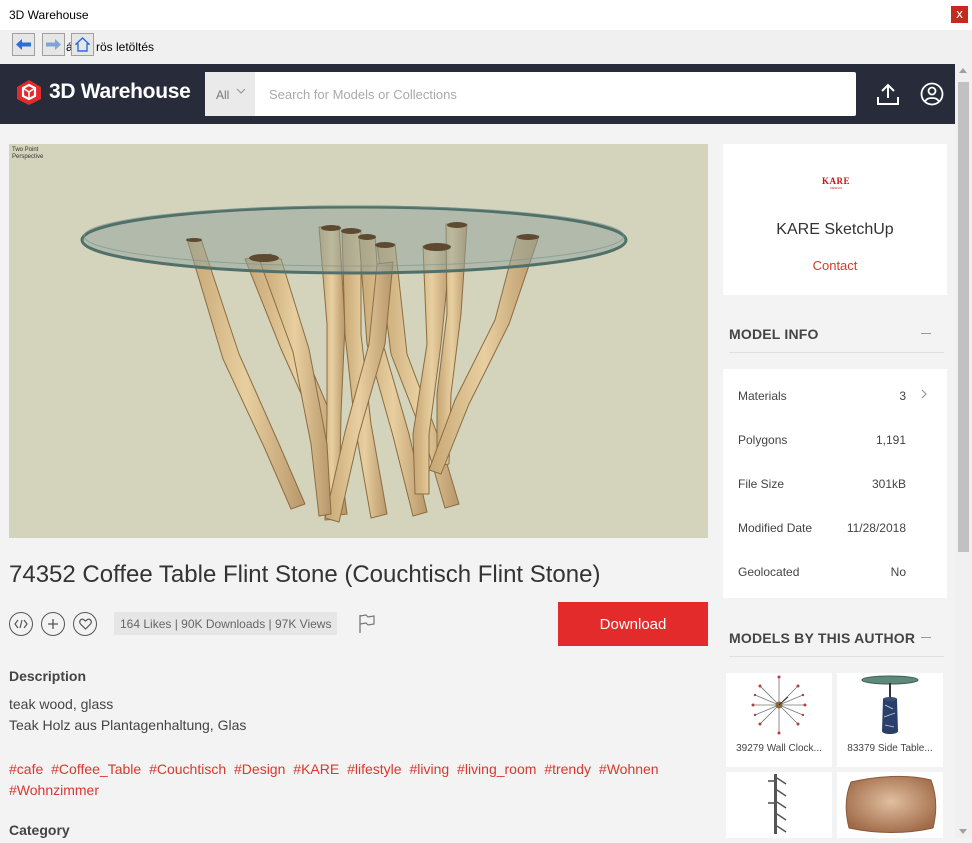 This screenshot has width=972, height=843. I want to click on search-bar: All, so click(530, 94).